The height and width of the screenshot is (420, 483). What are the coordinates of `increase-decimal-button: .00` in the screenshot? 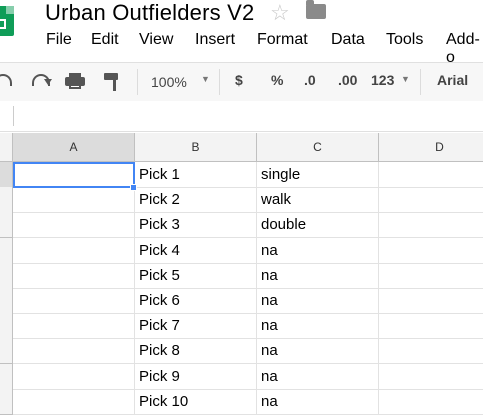 It's located at (347, 80).